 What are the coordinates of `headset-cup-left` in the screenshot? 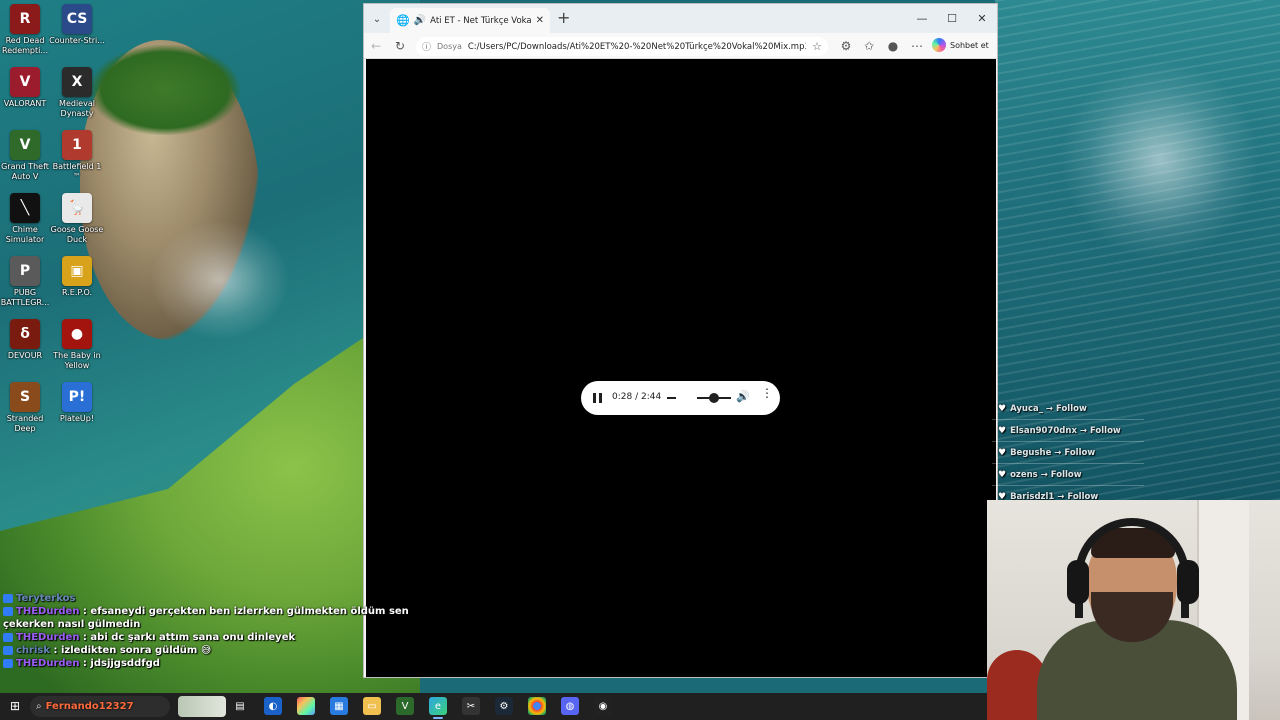 It's located at (1078, 582).